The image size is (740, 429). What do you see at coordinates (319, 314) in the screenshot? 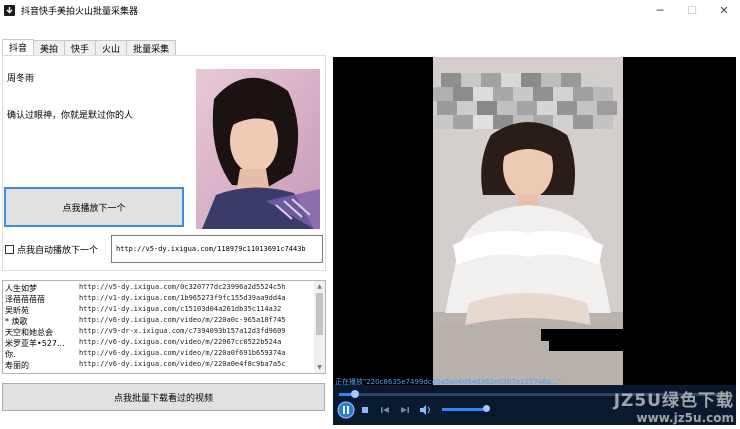
I see `scrollbar-thumb` at bounding box center [319, 314].